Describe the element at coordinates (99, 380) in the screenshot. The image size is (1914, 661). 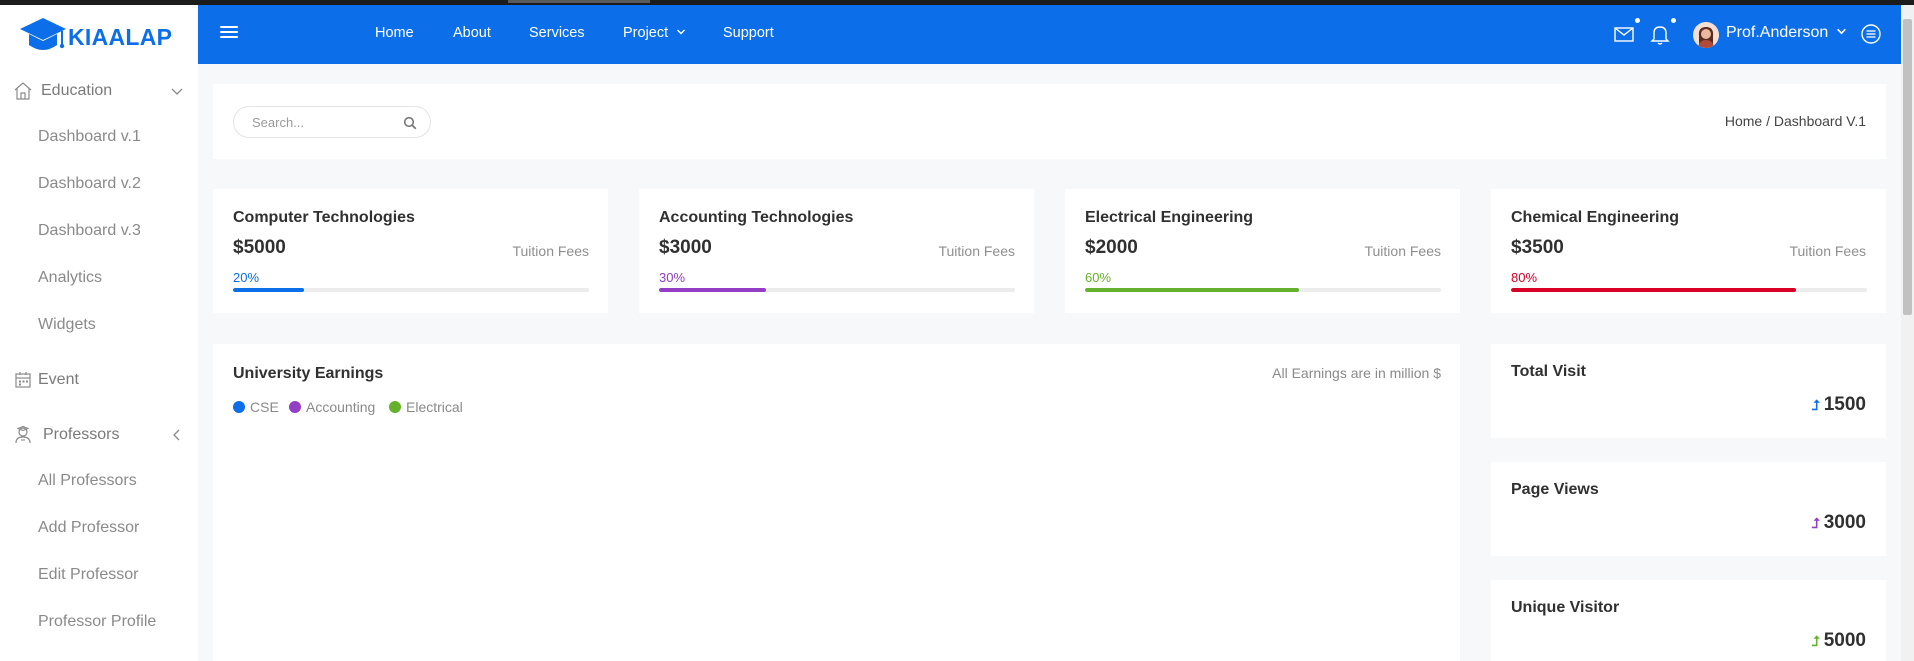
I see `sidebar-item-event: Event` at that location.